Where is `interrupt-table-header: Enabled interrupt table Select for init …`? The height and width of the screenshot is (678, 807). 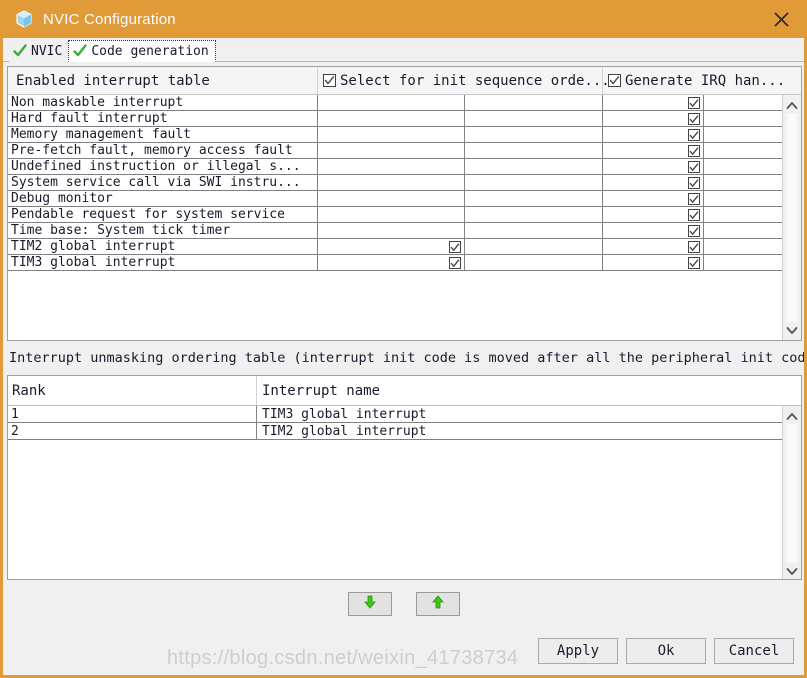
interrupt-table-header: Enabled interrupt table Select for init … is located at coordinates (404, 81).